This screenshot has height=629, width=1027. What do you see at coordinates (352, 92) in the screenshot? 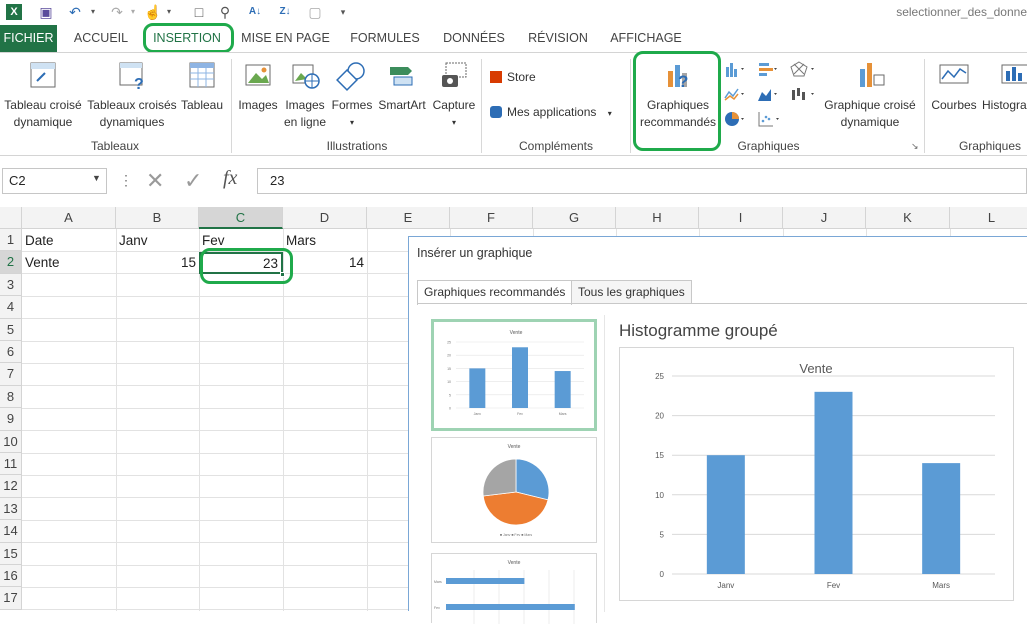
I see `shapes-button: Formes ▾` at bounding box center [352, 92].